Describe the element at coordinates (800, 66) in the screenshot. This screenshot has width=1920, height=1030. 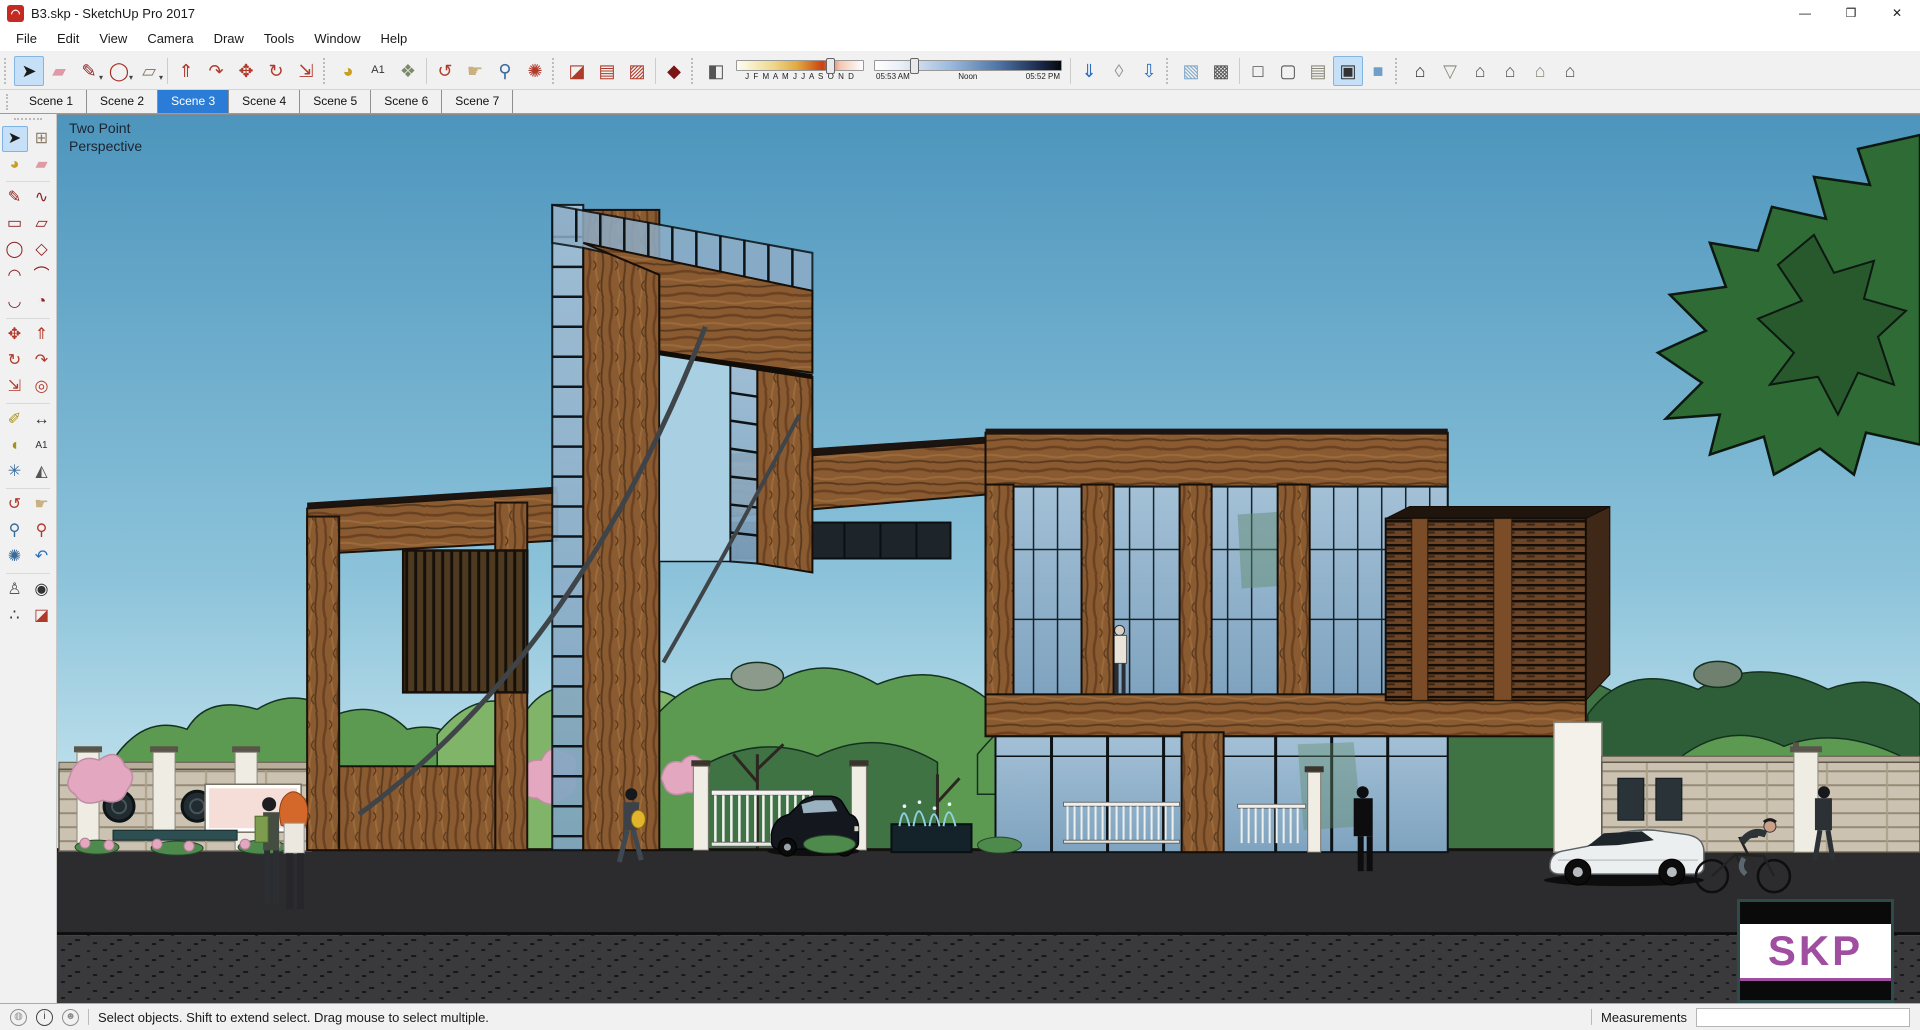
I see `shadow-date-bar` at that location.